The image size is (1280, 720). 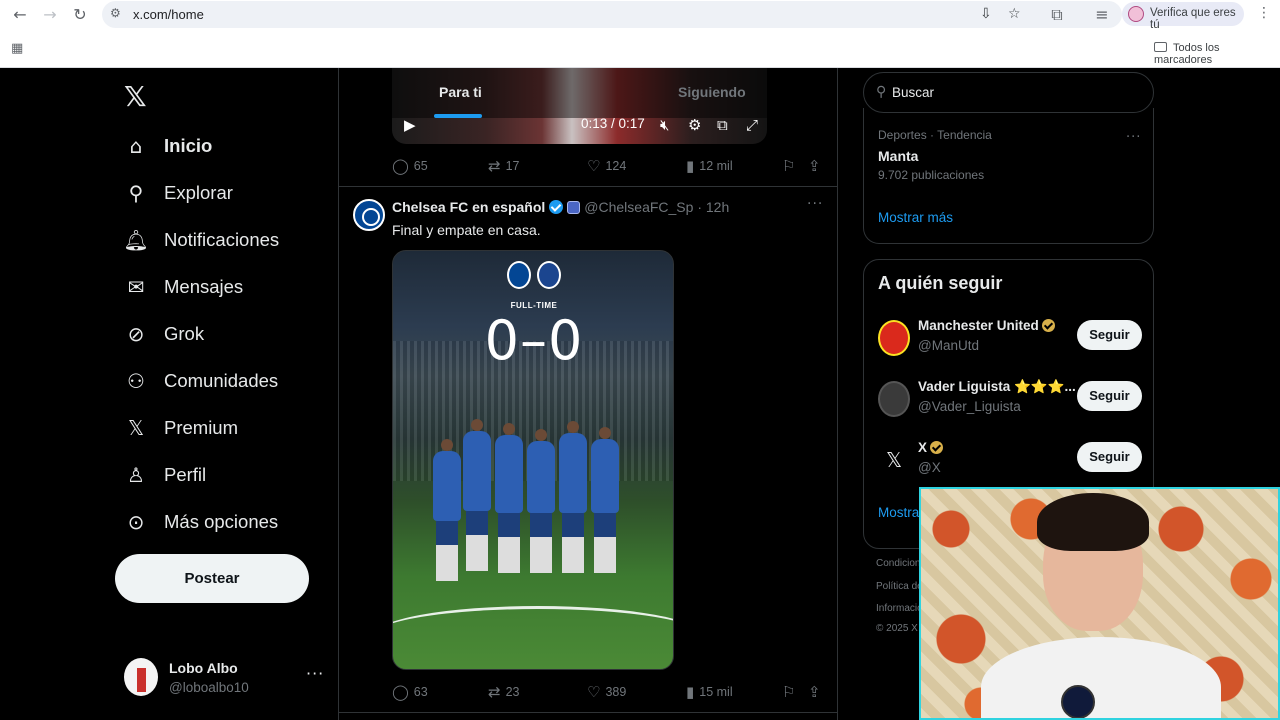 What do you see at coordinates (897, 628) in the screenshot?
I see `copyright: © 2025 X` at bounding box center [897, 628].